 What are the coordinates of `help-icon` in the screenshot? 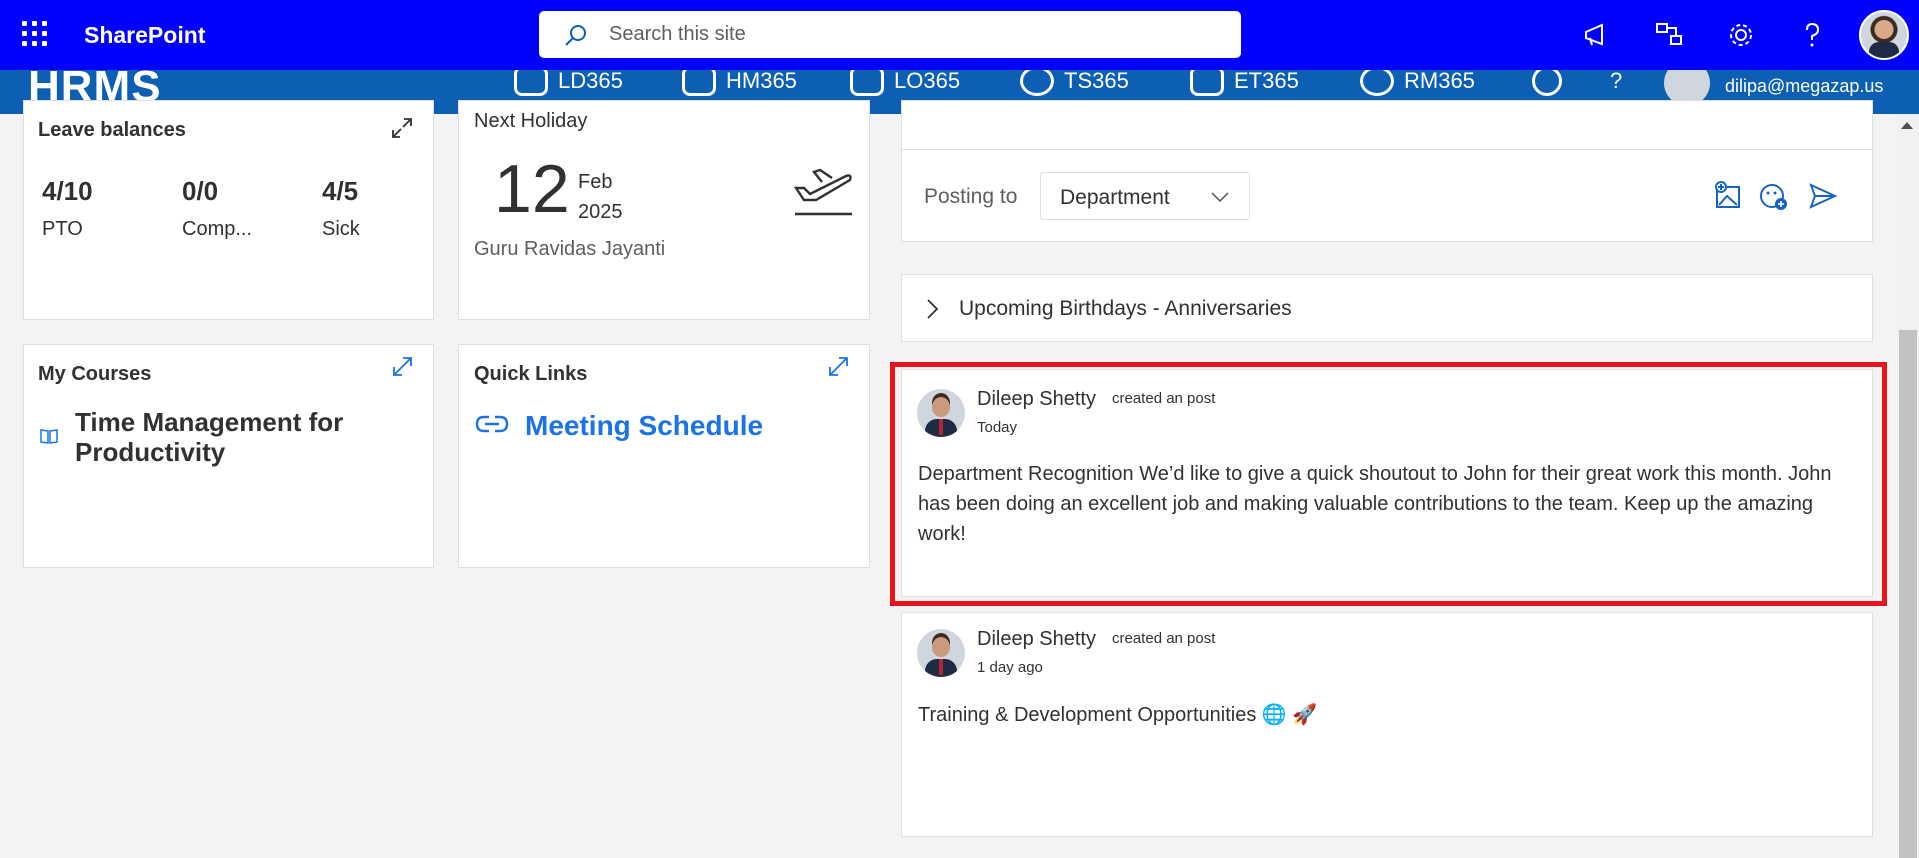 It's located at (1812, 35).